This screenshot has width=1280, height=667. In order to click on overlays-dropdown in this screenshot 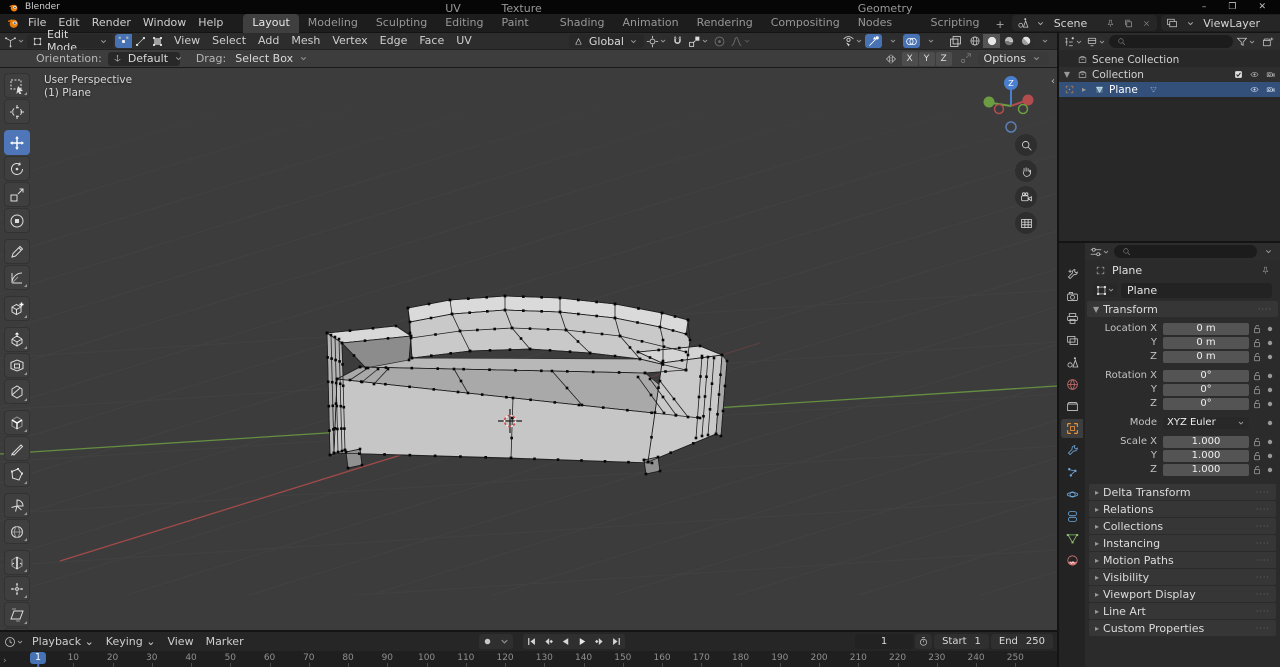, I will do `click(930, 41)`.